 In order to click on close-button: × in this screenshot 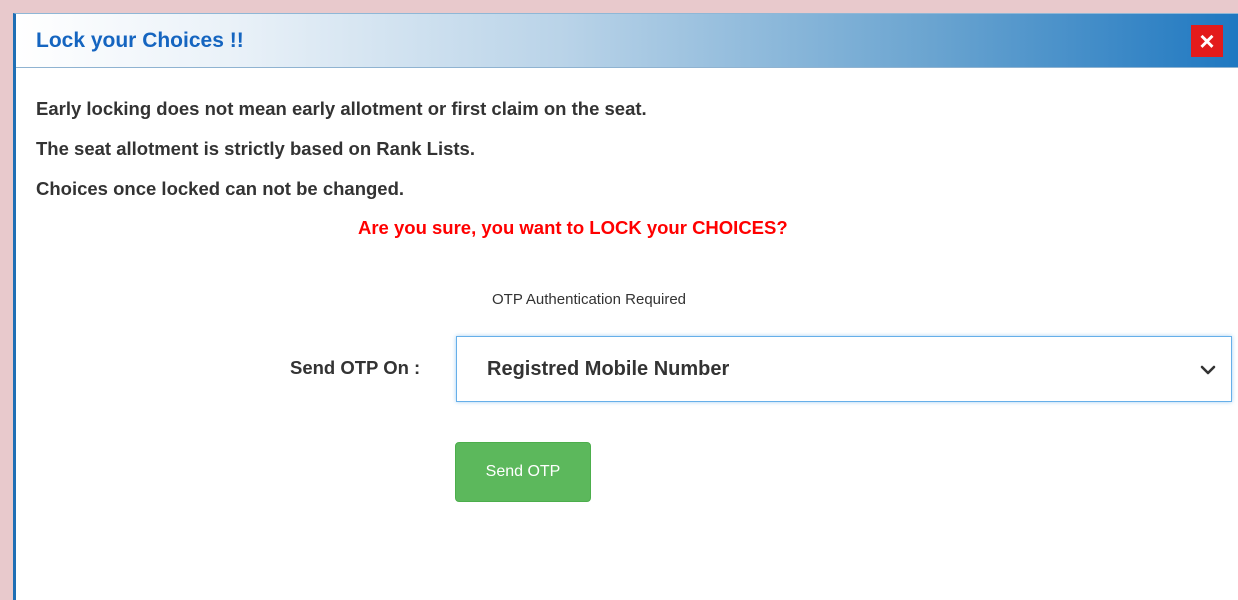, I will do `click(1207, 41)`.